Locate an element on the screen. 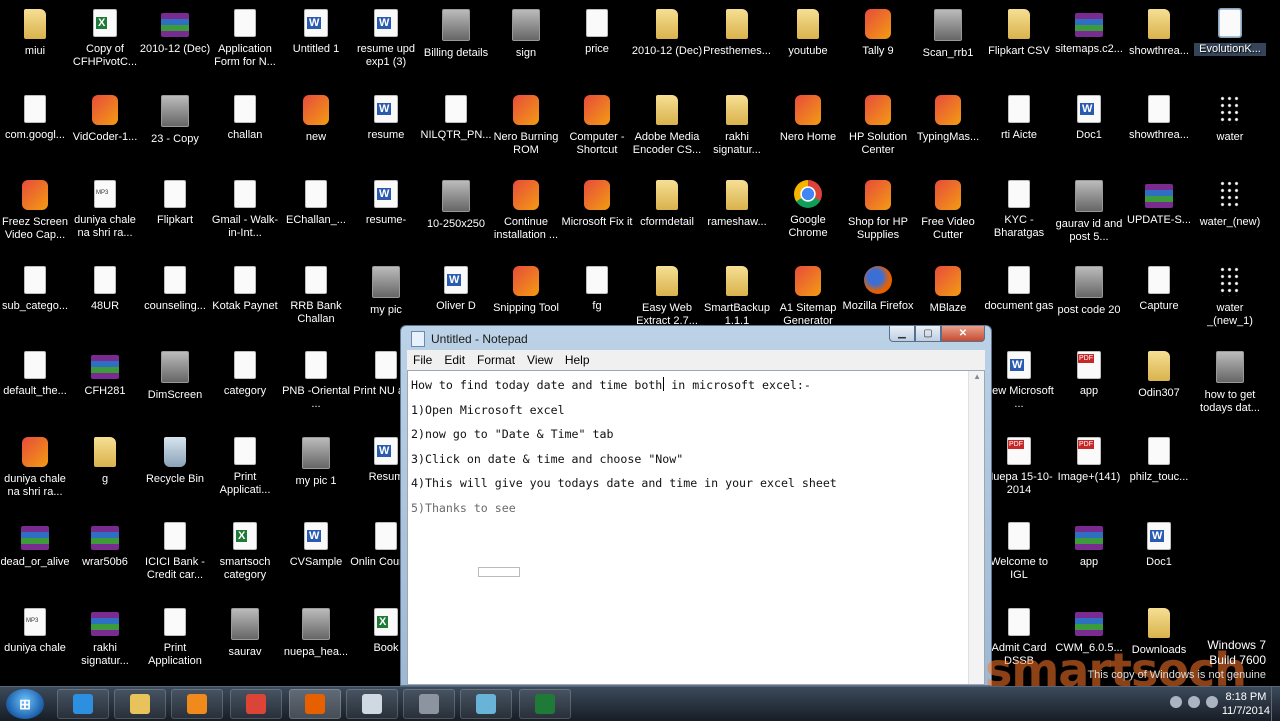  desktop-icon: youtube is located at coordinates (808, 45).